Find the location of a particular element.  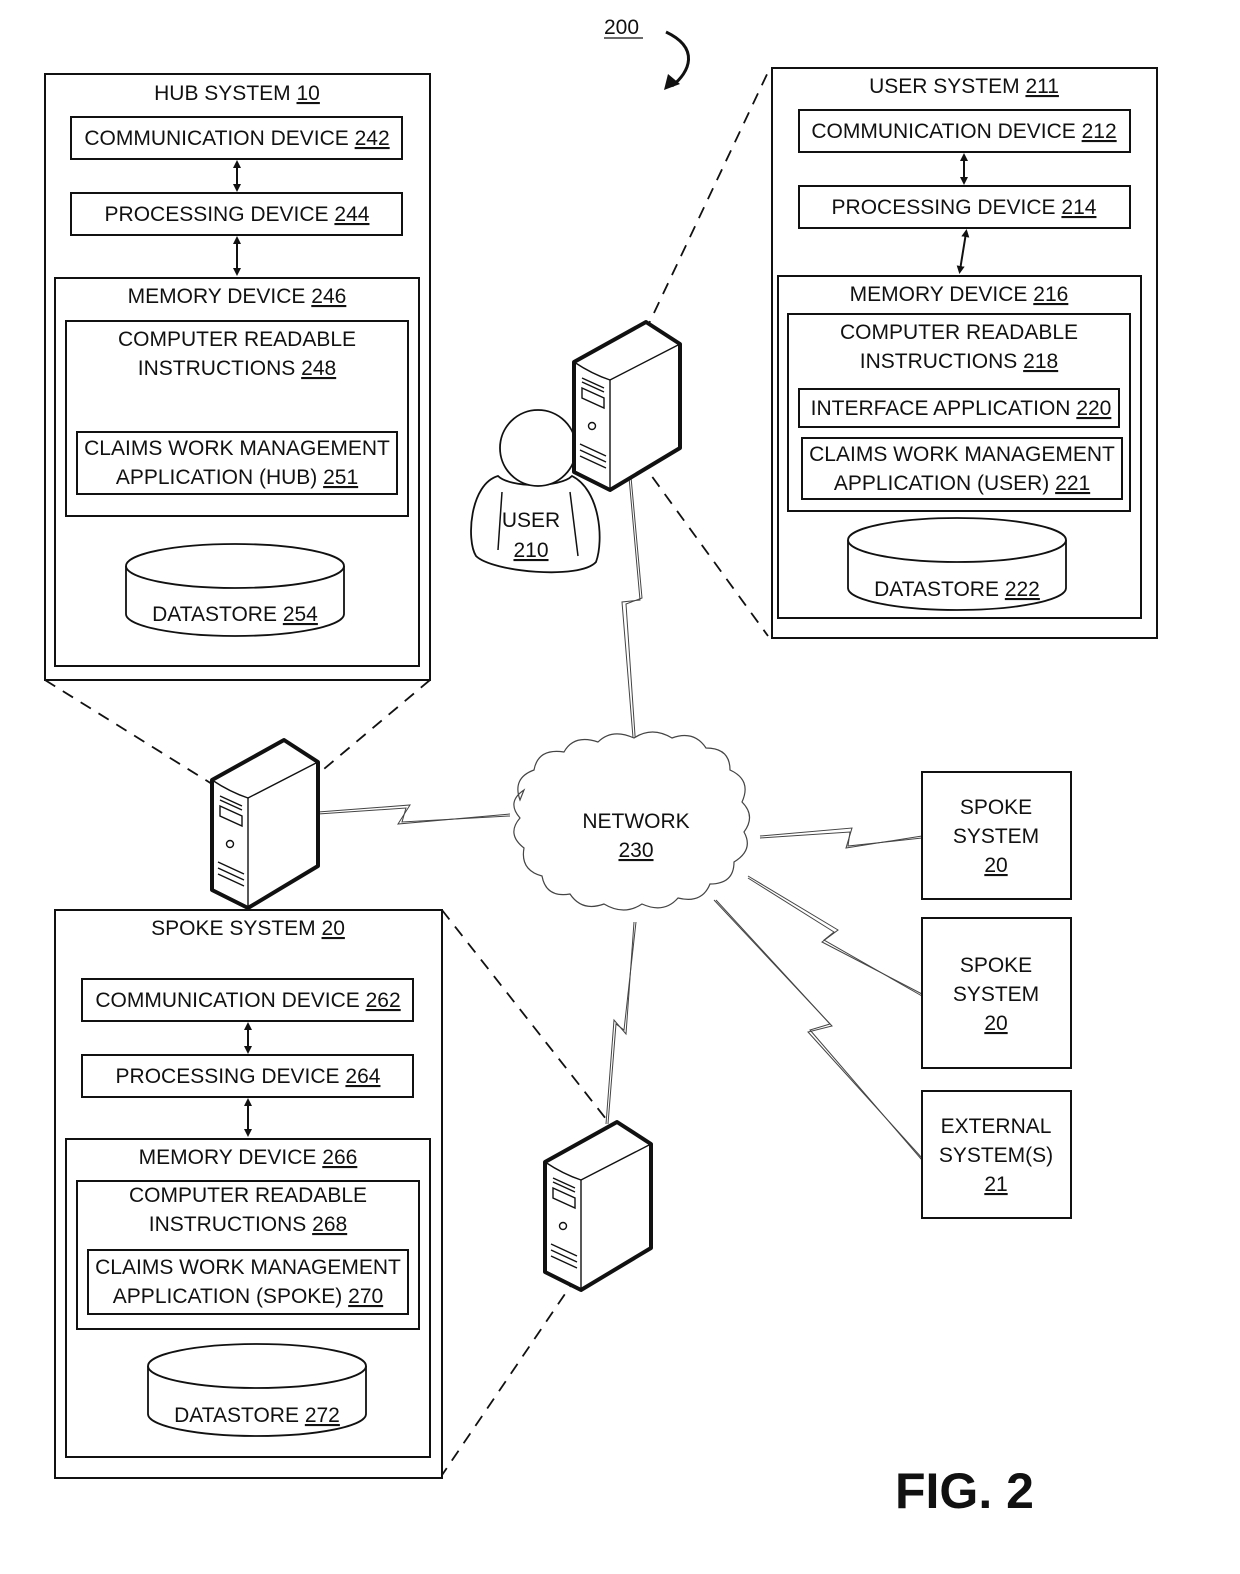

spoke-processing-device: PROCESSING DEVICE 264 is located at coordinates (247, 1076).